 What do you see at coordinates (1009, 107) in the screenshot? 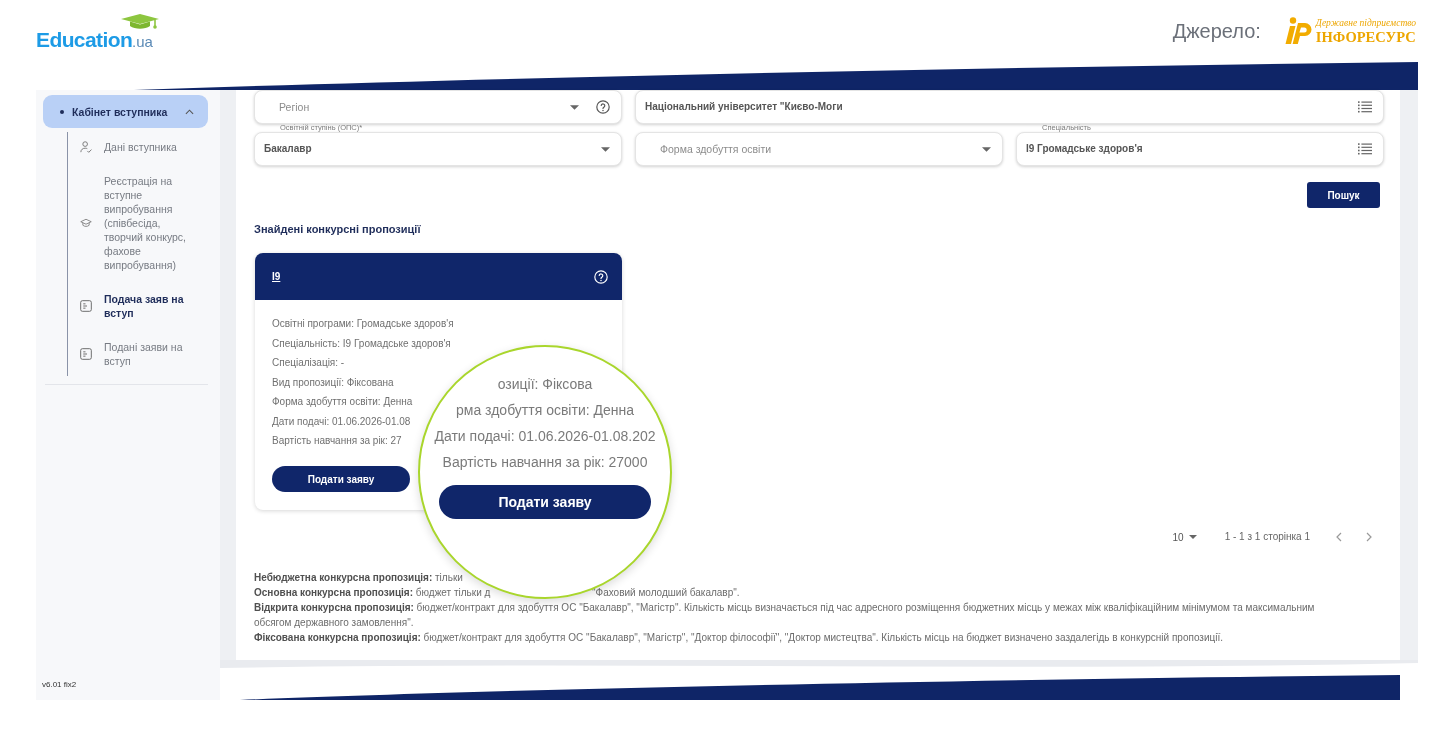
I see `picker-field: Національний університет "Києво-Моги` at bounding box center [1009, 107].